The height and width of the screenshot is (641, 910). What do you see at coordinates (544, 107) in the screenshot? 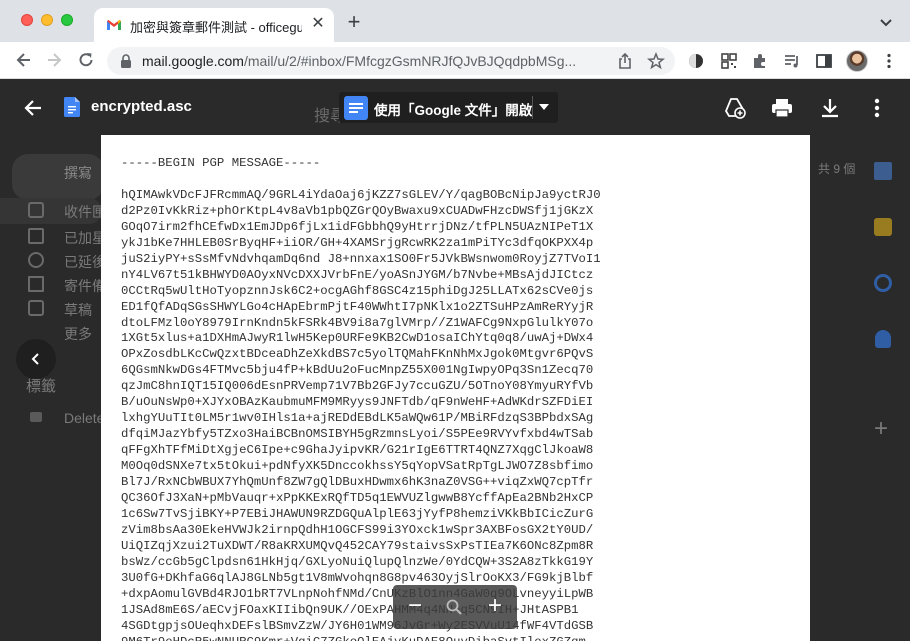
I see `open-with-dropdown-icon` at bounding box center [544, 107].